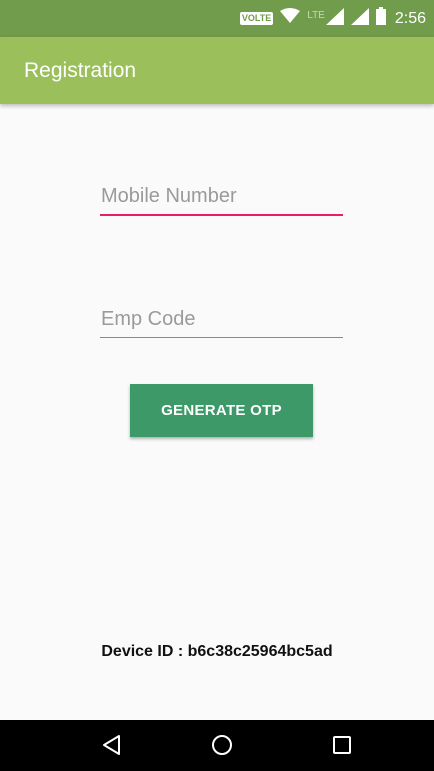 Image resolution: width=434 pixels, height=771 pixels. What do you see at coordinates (221, 215) in the screenshot?
I see `mobile-number-underline` at bounding box center [221, 215].